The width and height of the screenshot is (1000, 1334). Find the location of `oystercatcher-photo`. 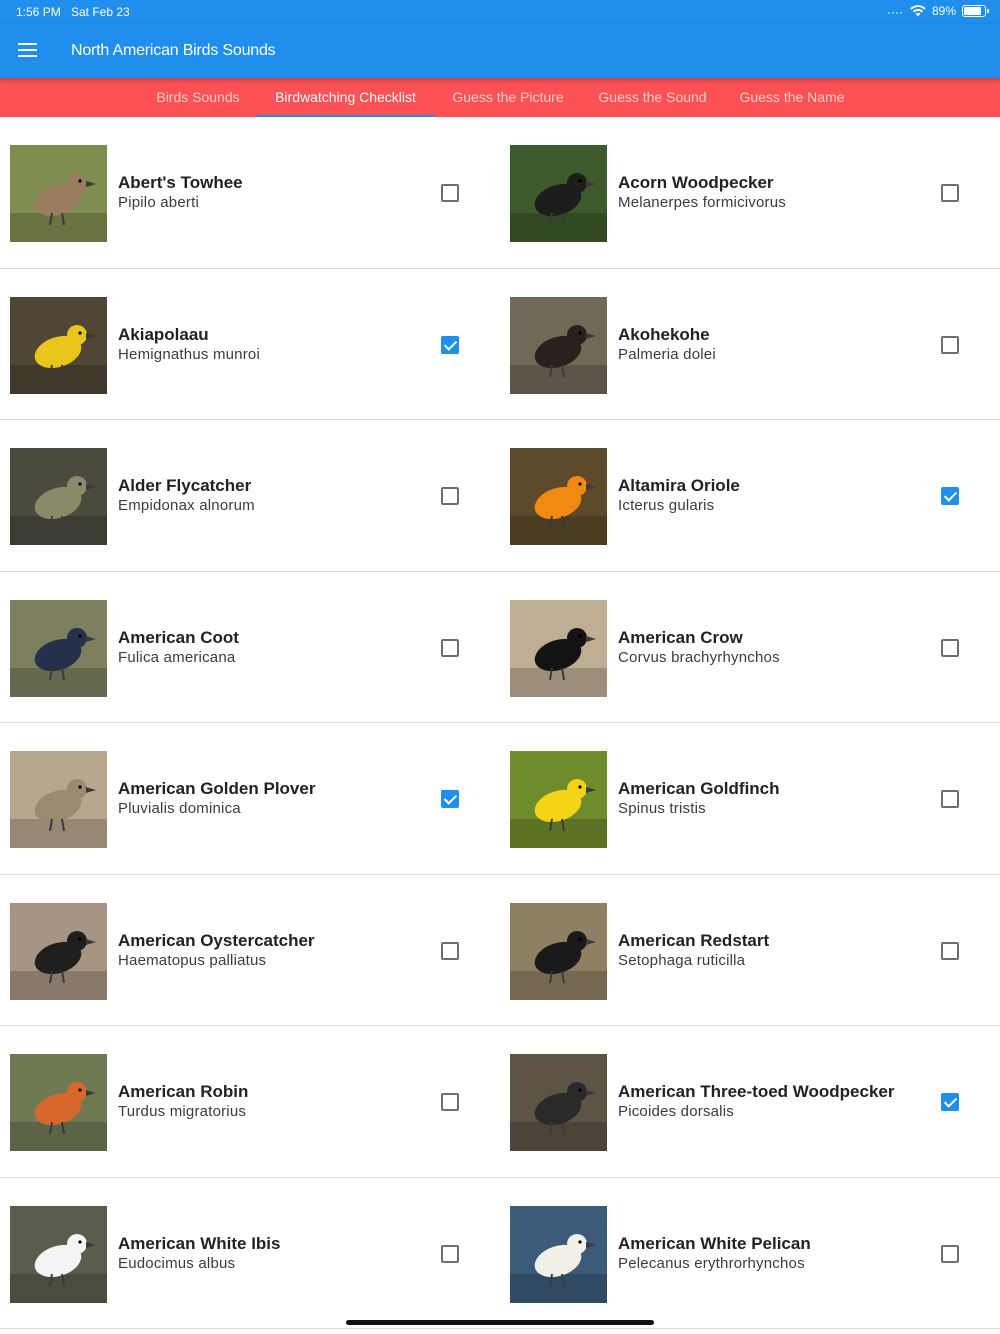

oystercatcher-photo is located at coordinates (58, 951).